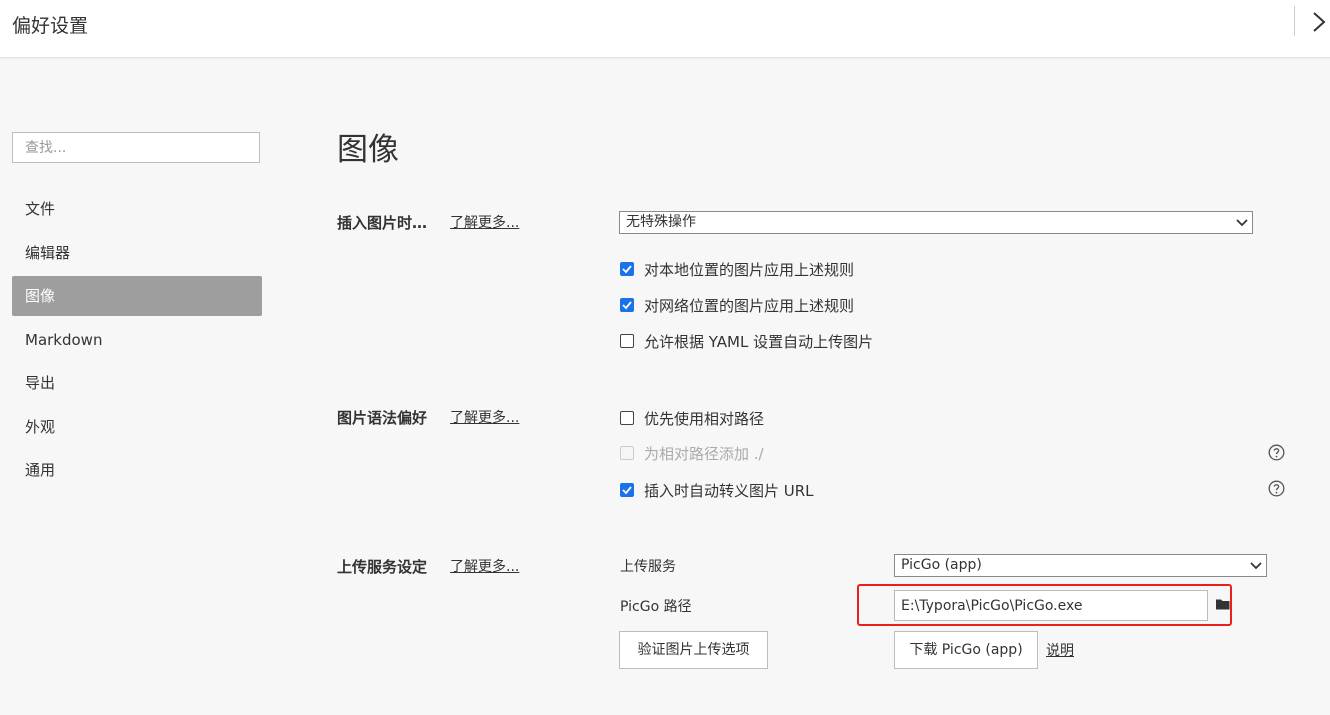 This screenshot has width=1330, height=715. I want to click on insert-action-value: 无特殊操作, so click(661, 222).